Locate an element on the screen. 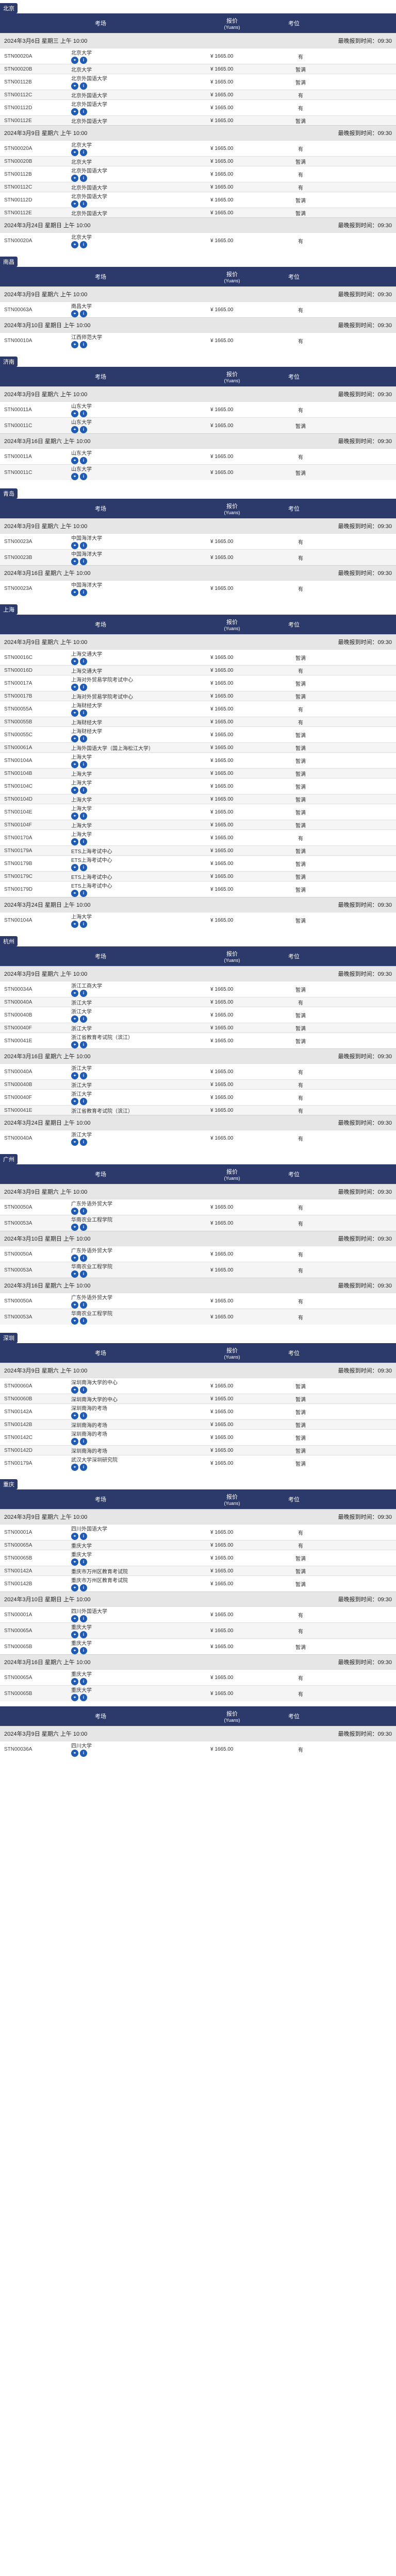 Image resolution: width=396 pixels, height=2576 pixels. table-row: STN00001A 四川外国语大学 ⌖ i ¥ 1665.00 有 is located at coordinates (198, 1532).